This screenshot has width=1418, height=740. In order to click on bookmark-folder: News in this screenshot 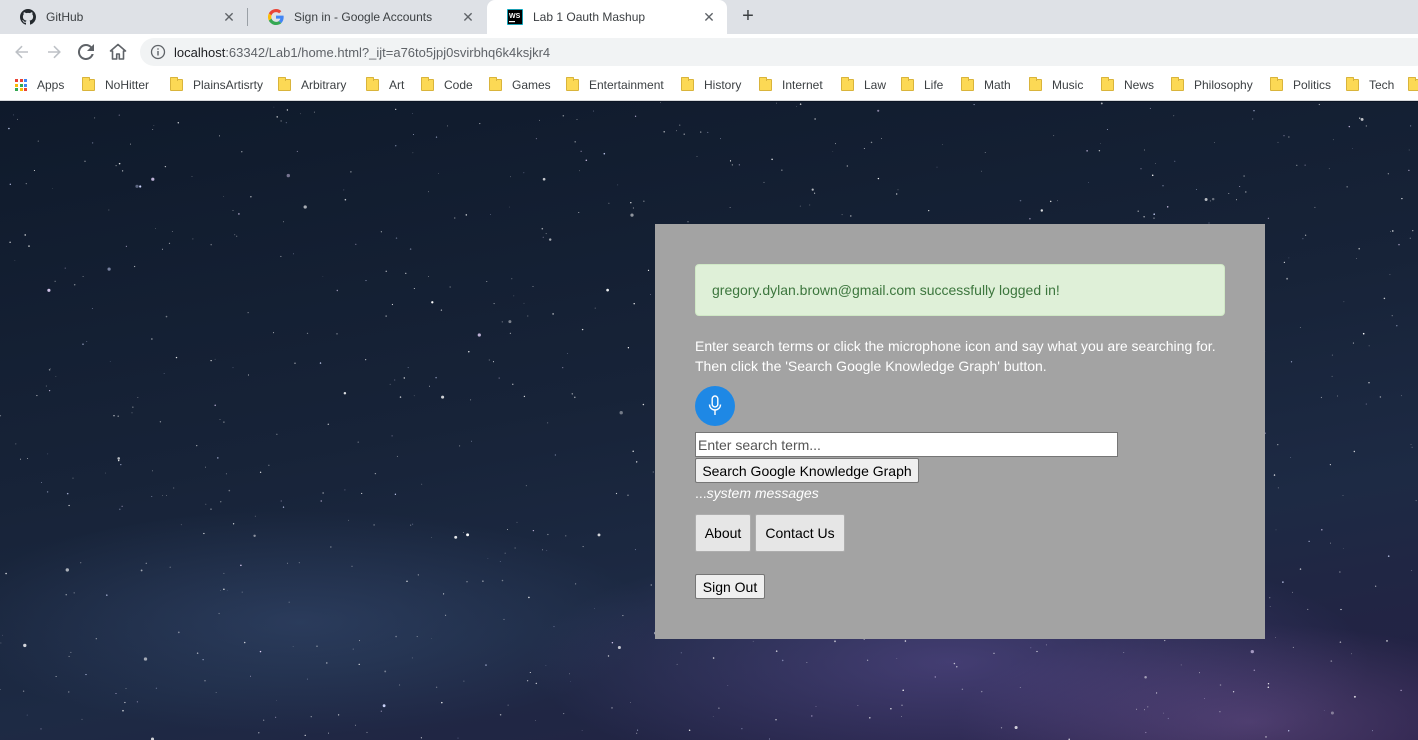, I will do `click(1127, 85)`.